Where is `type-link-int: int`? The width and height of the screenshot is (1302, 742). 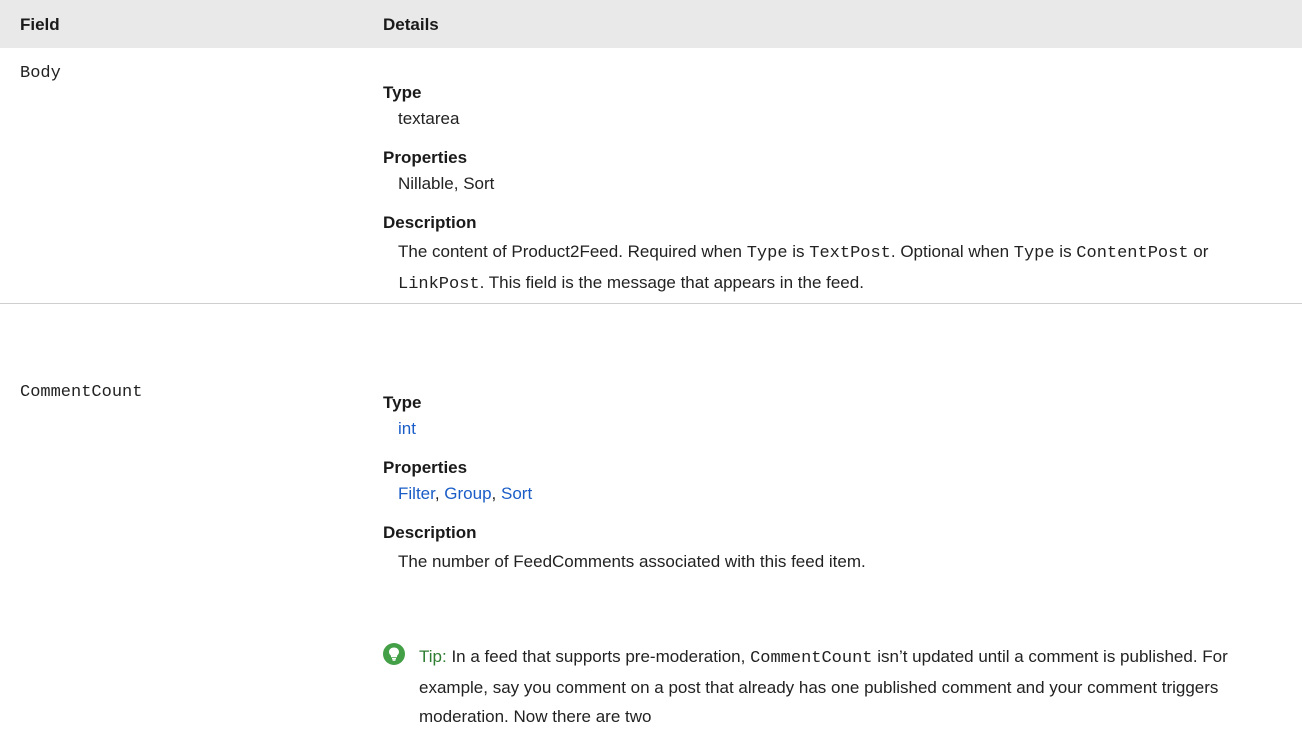 type-link-int: int is located at coordinates (407, 428).